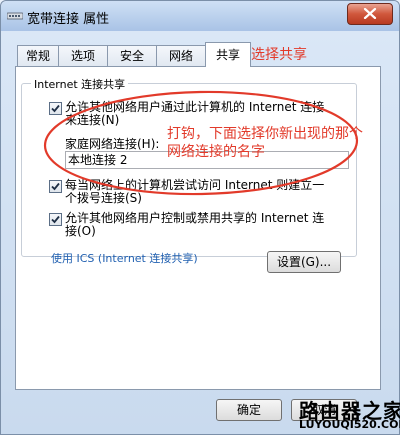 The height and width of the screenshot is (435, 400). What do you see at coordinates (199, 226) in the screenshot?
I see `allow-control-checkbox-row: 允许其他网络用户控制或禁用共享的 Internet 连 接(O)` at bounding box center [199, 226].